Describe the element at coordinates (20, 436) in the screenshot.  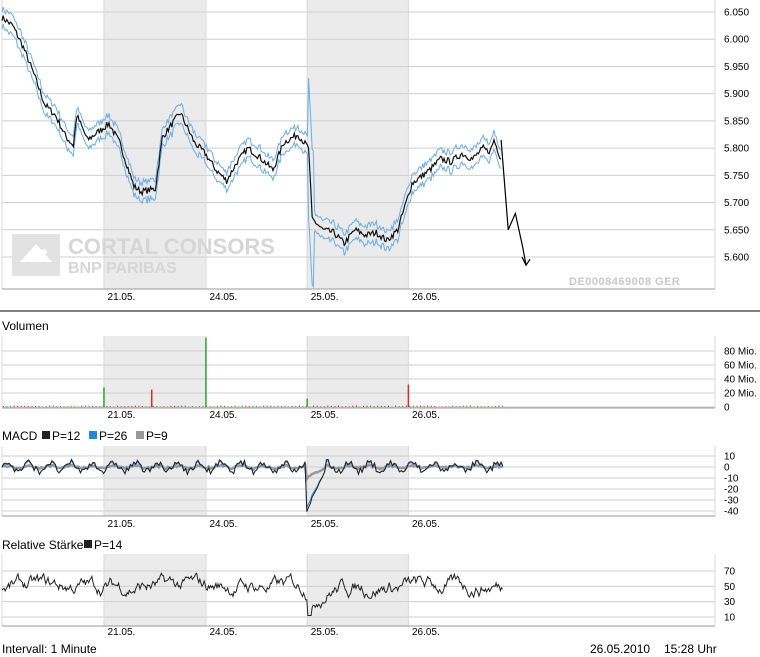
I see `macd-title: MACD` at that location.